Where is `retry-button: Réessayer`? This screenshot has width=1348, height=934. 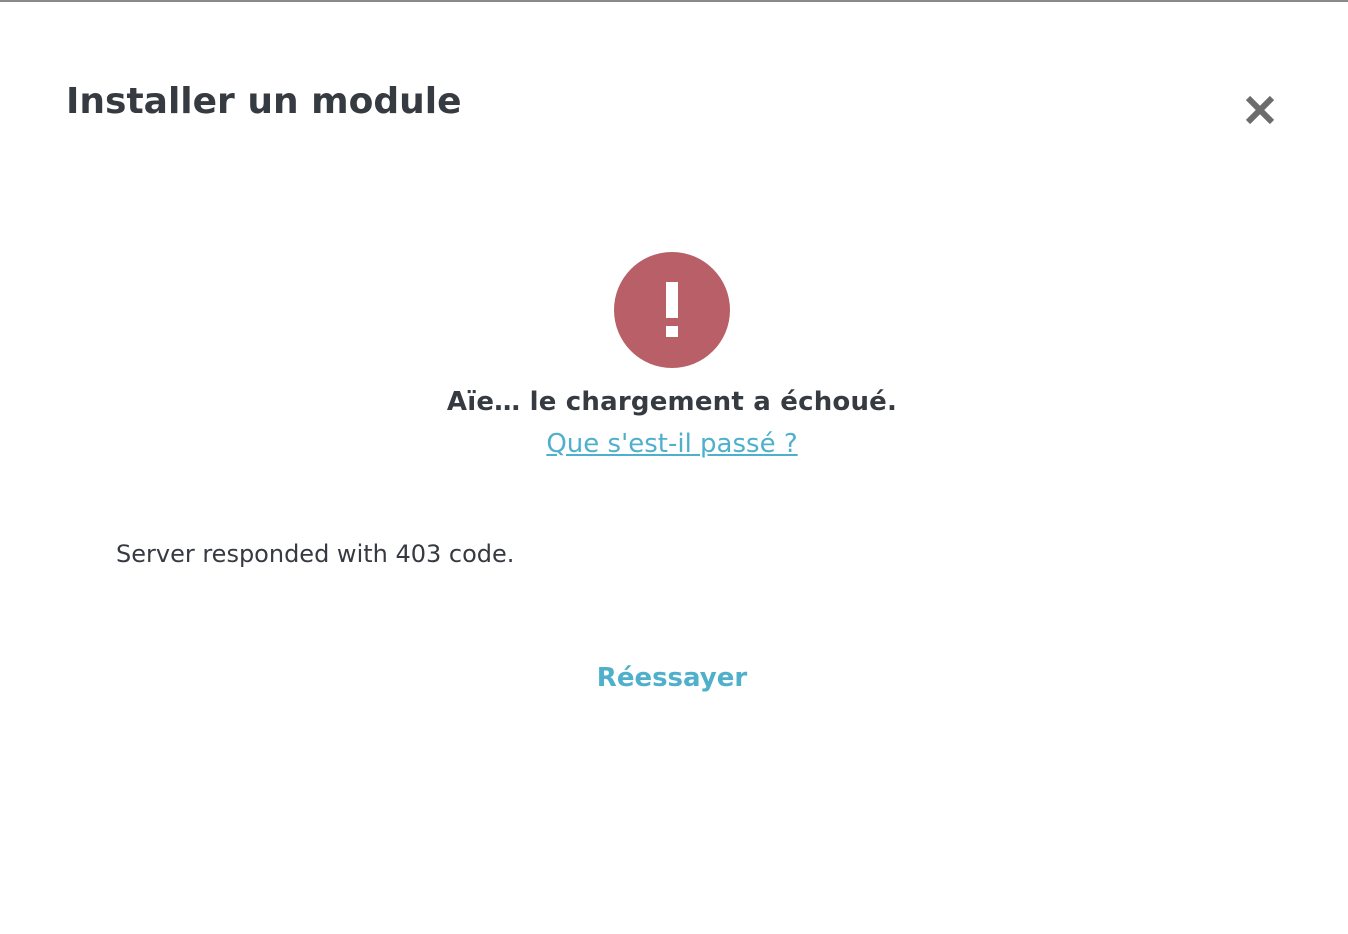
retry-button: Réessayer is located at coordinates (672, 678).